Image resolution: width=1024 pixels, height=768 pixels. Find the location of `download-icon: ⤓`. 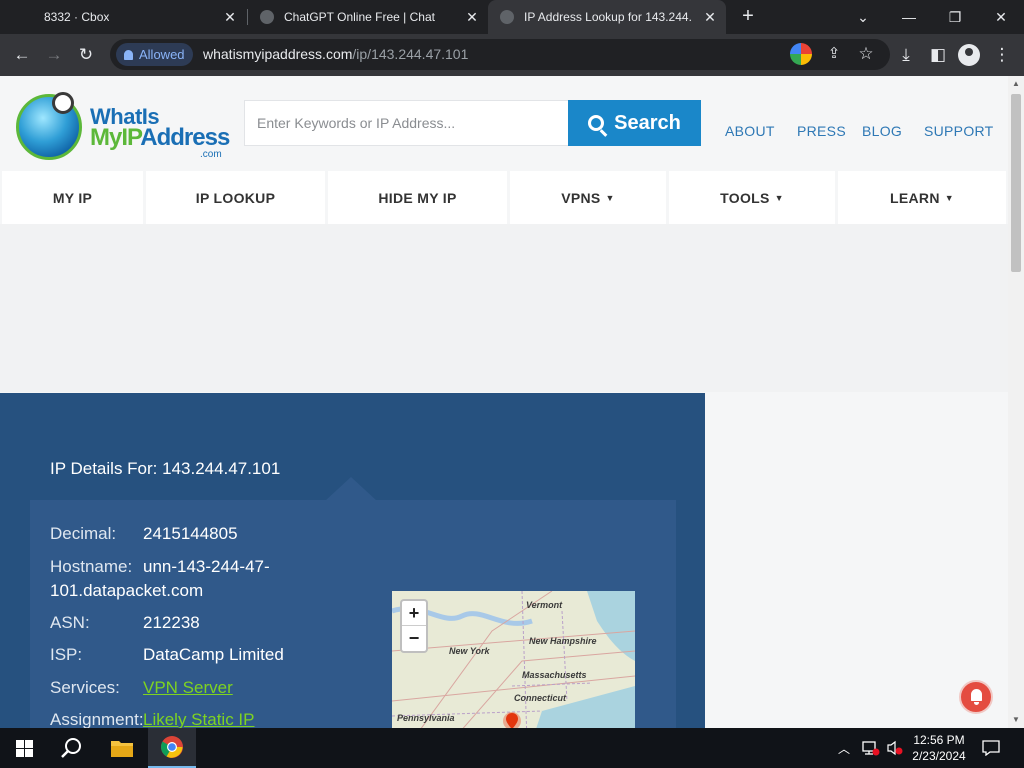

download-icon: ⤓ is located at coordinates (906, 55).